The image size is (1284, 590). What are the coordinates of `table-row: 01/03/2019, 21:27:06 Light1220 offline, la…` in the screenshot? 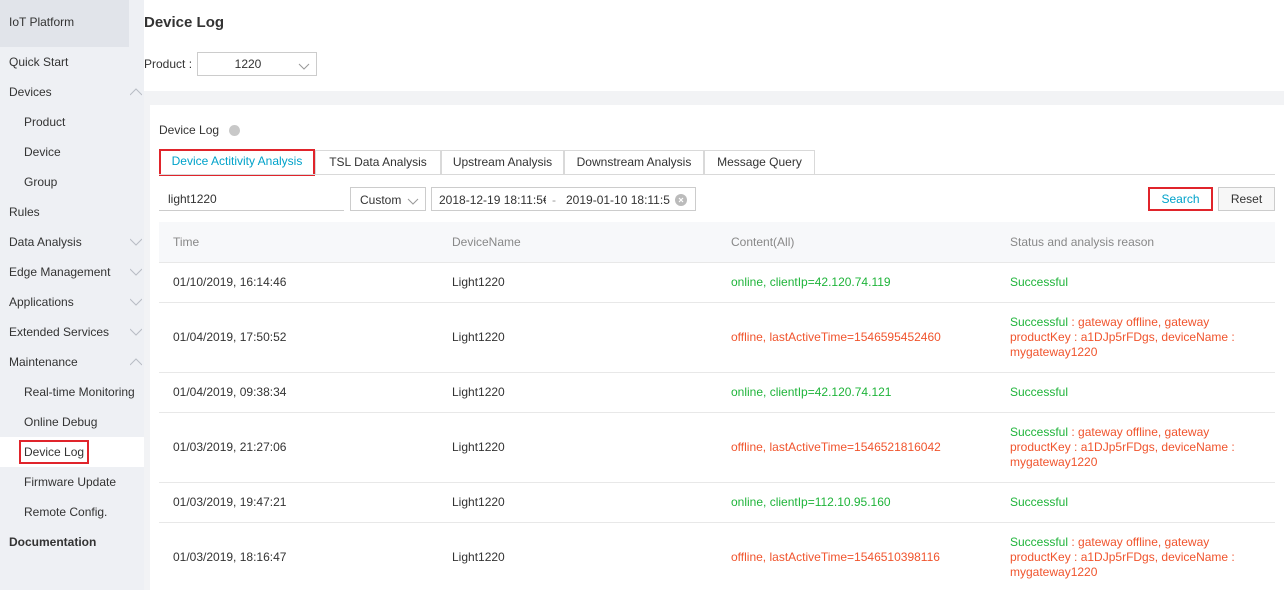 It's located at (717, 448).